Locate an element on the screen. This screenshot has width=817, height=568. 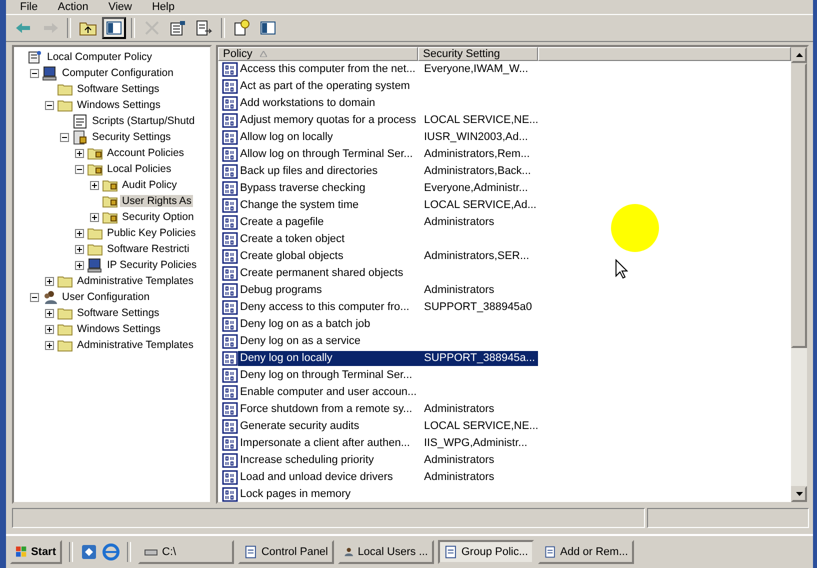
tree-item: Security Option is located at coordinates (158, 217).